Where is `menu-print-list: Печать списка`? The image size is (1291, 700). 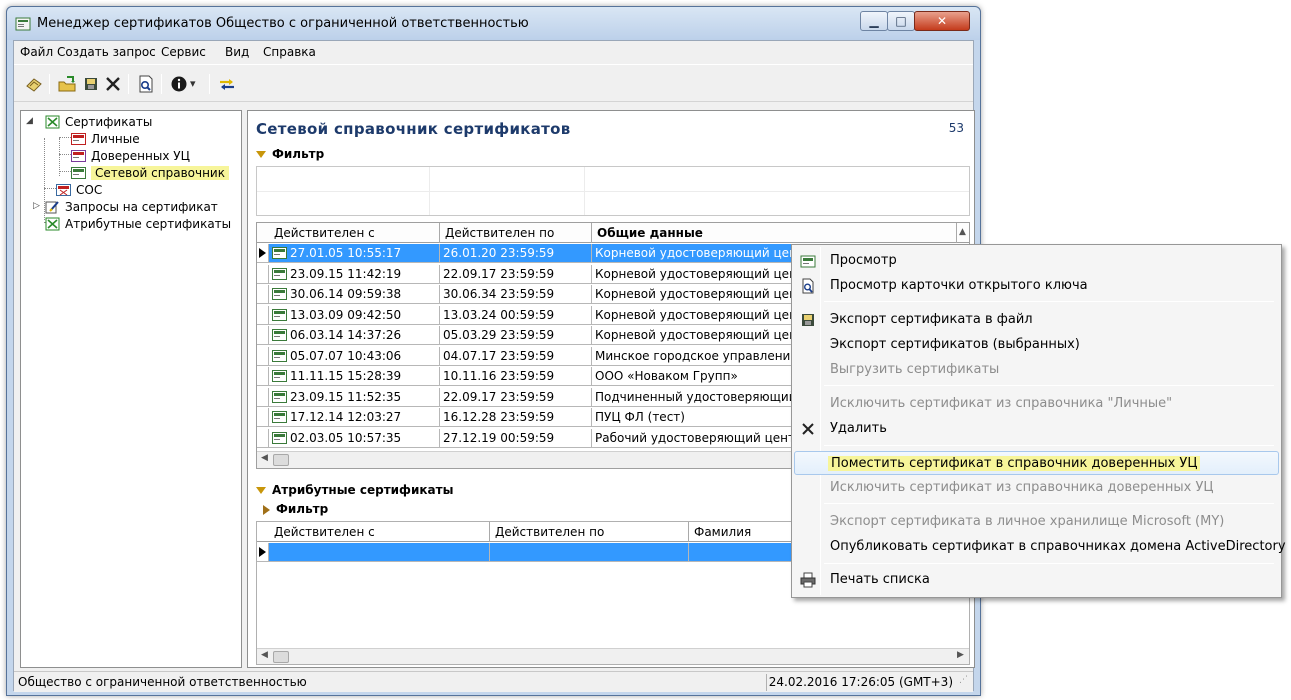
menu-print-list: Печать списка is located at coordinates (1036, 580).